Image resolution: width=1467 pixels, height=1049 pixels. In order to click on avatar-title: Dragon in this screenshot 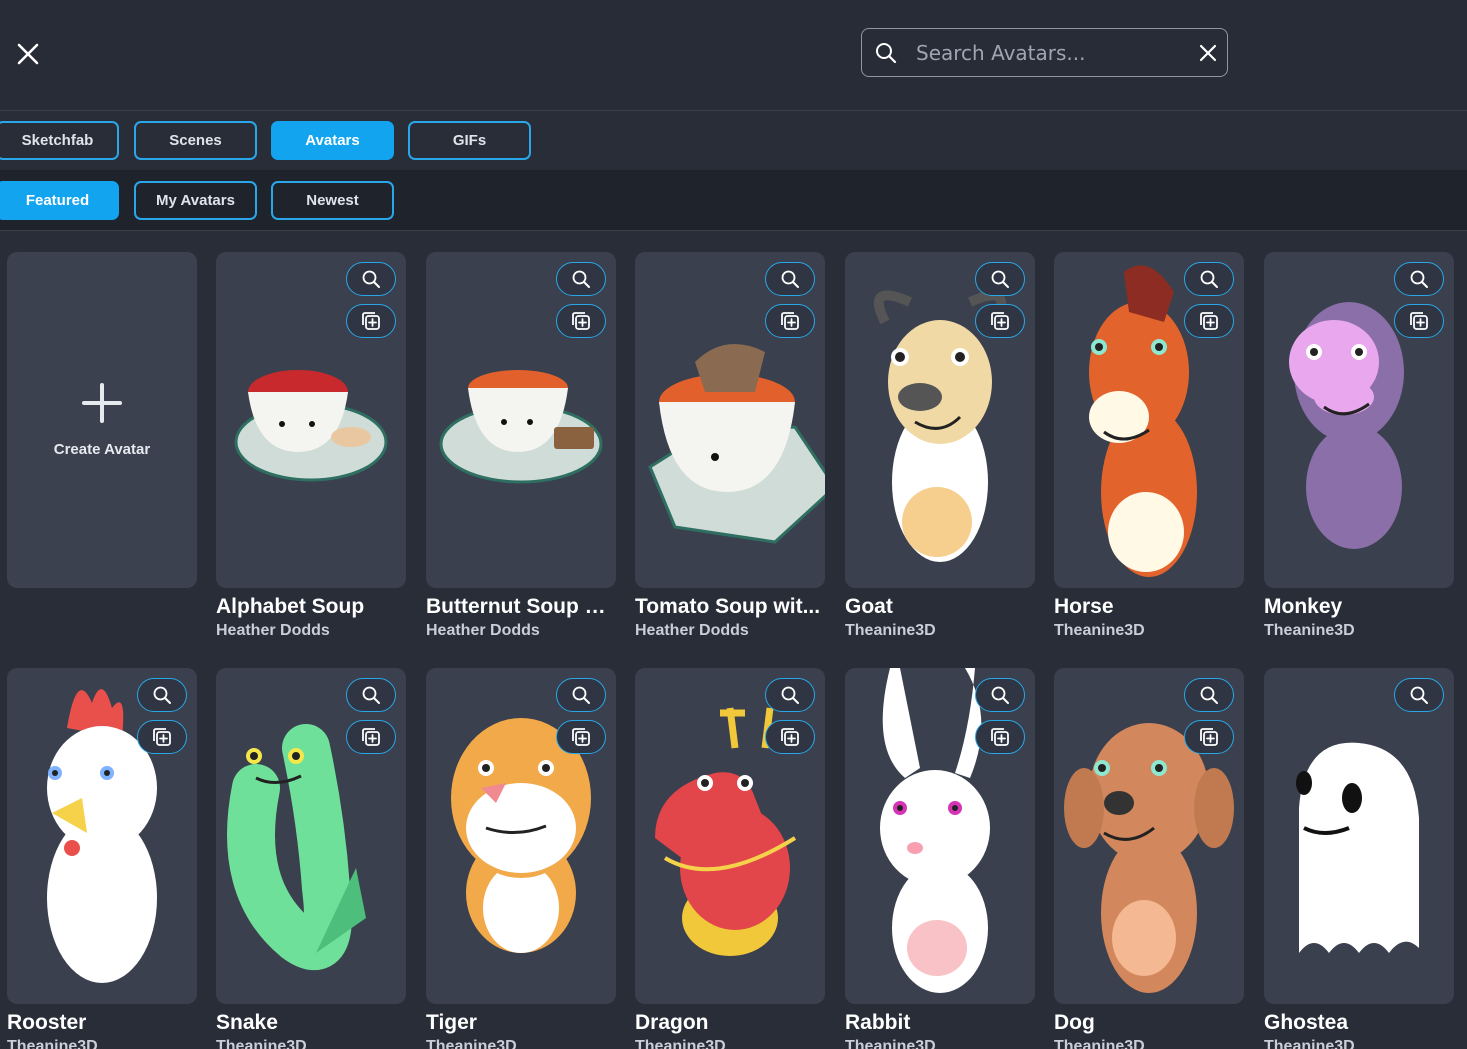, I will do `click(672, 1022)`.